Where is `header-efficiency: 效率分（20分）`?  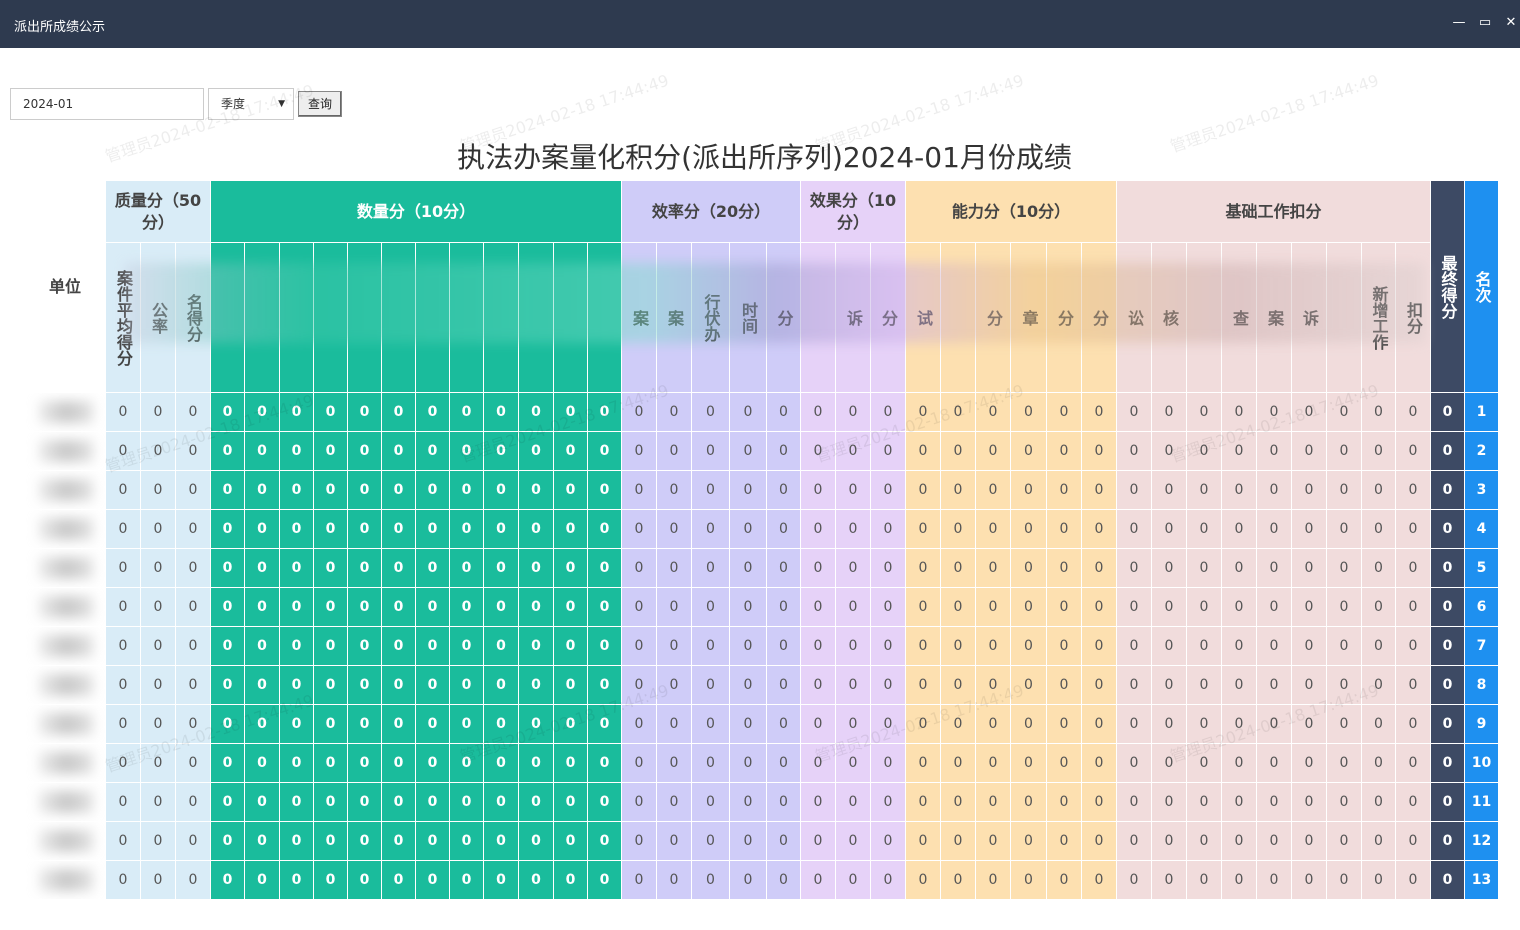
header-efficiency: 效率分（20分） is located at coordinates (711, 212).